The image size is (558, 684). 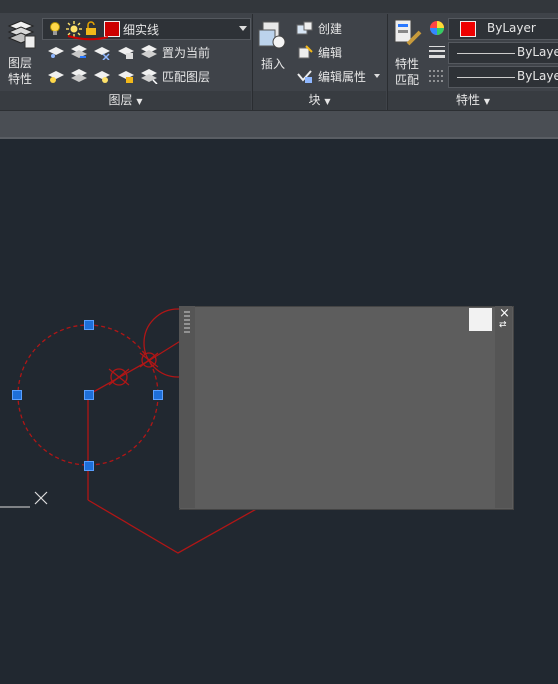 I want to click on create-block-label: 创建, so click(x=330, y=28).